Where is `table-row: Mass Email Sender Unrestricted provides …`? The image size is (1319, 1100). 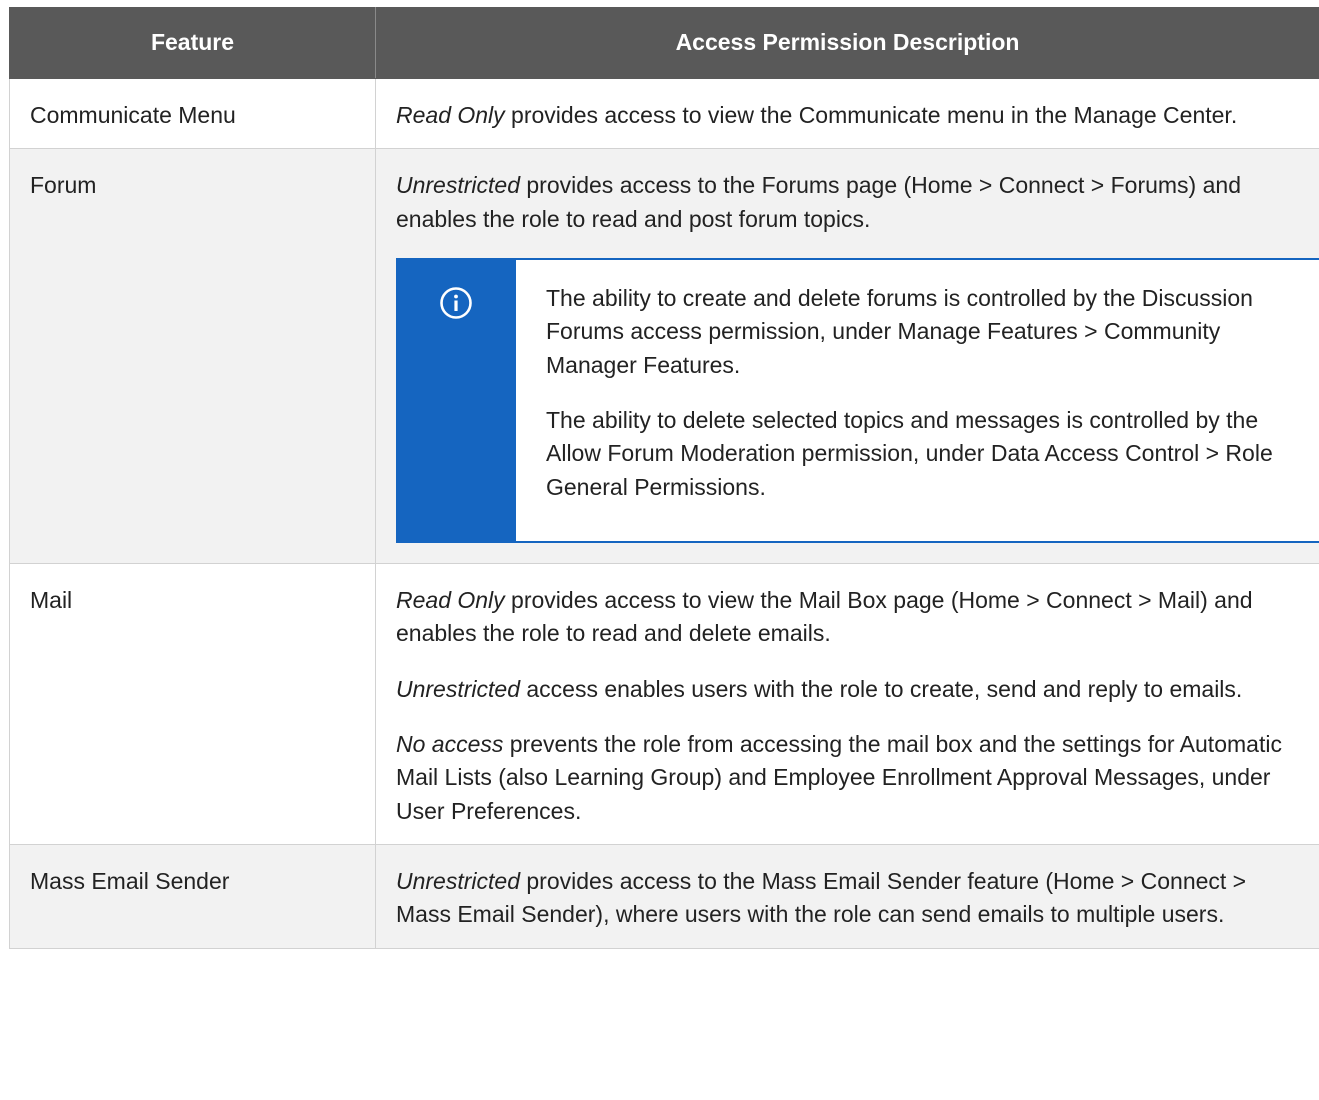 table-row: Mass Email Sender Unrestricted provides … is located at coordinates (664, 896).